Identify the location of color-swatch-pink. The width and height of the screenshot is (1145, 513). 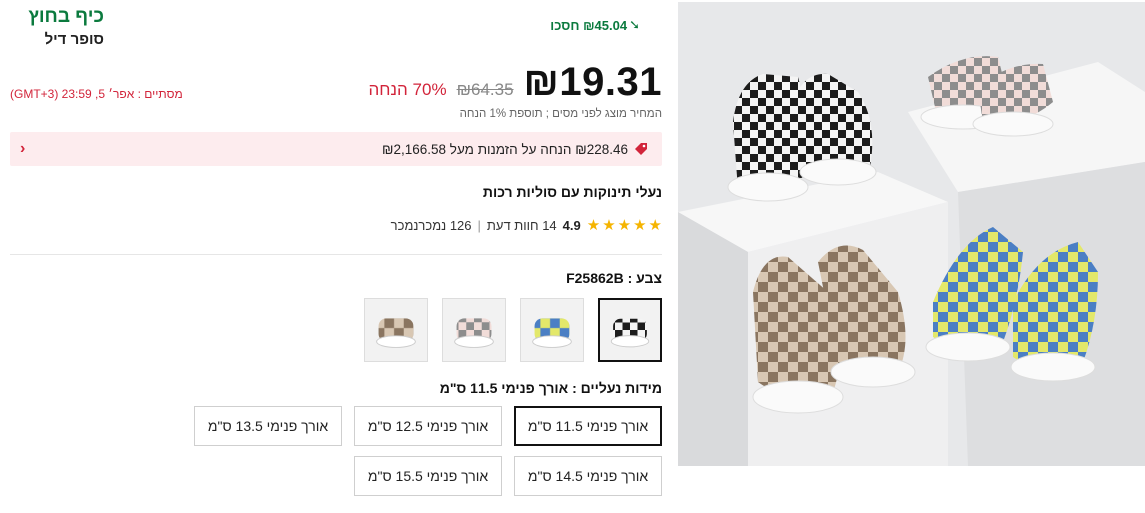
(474, 330).